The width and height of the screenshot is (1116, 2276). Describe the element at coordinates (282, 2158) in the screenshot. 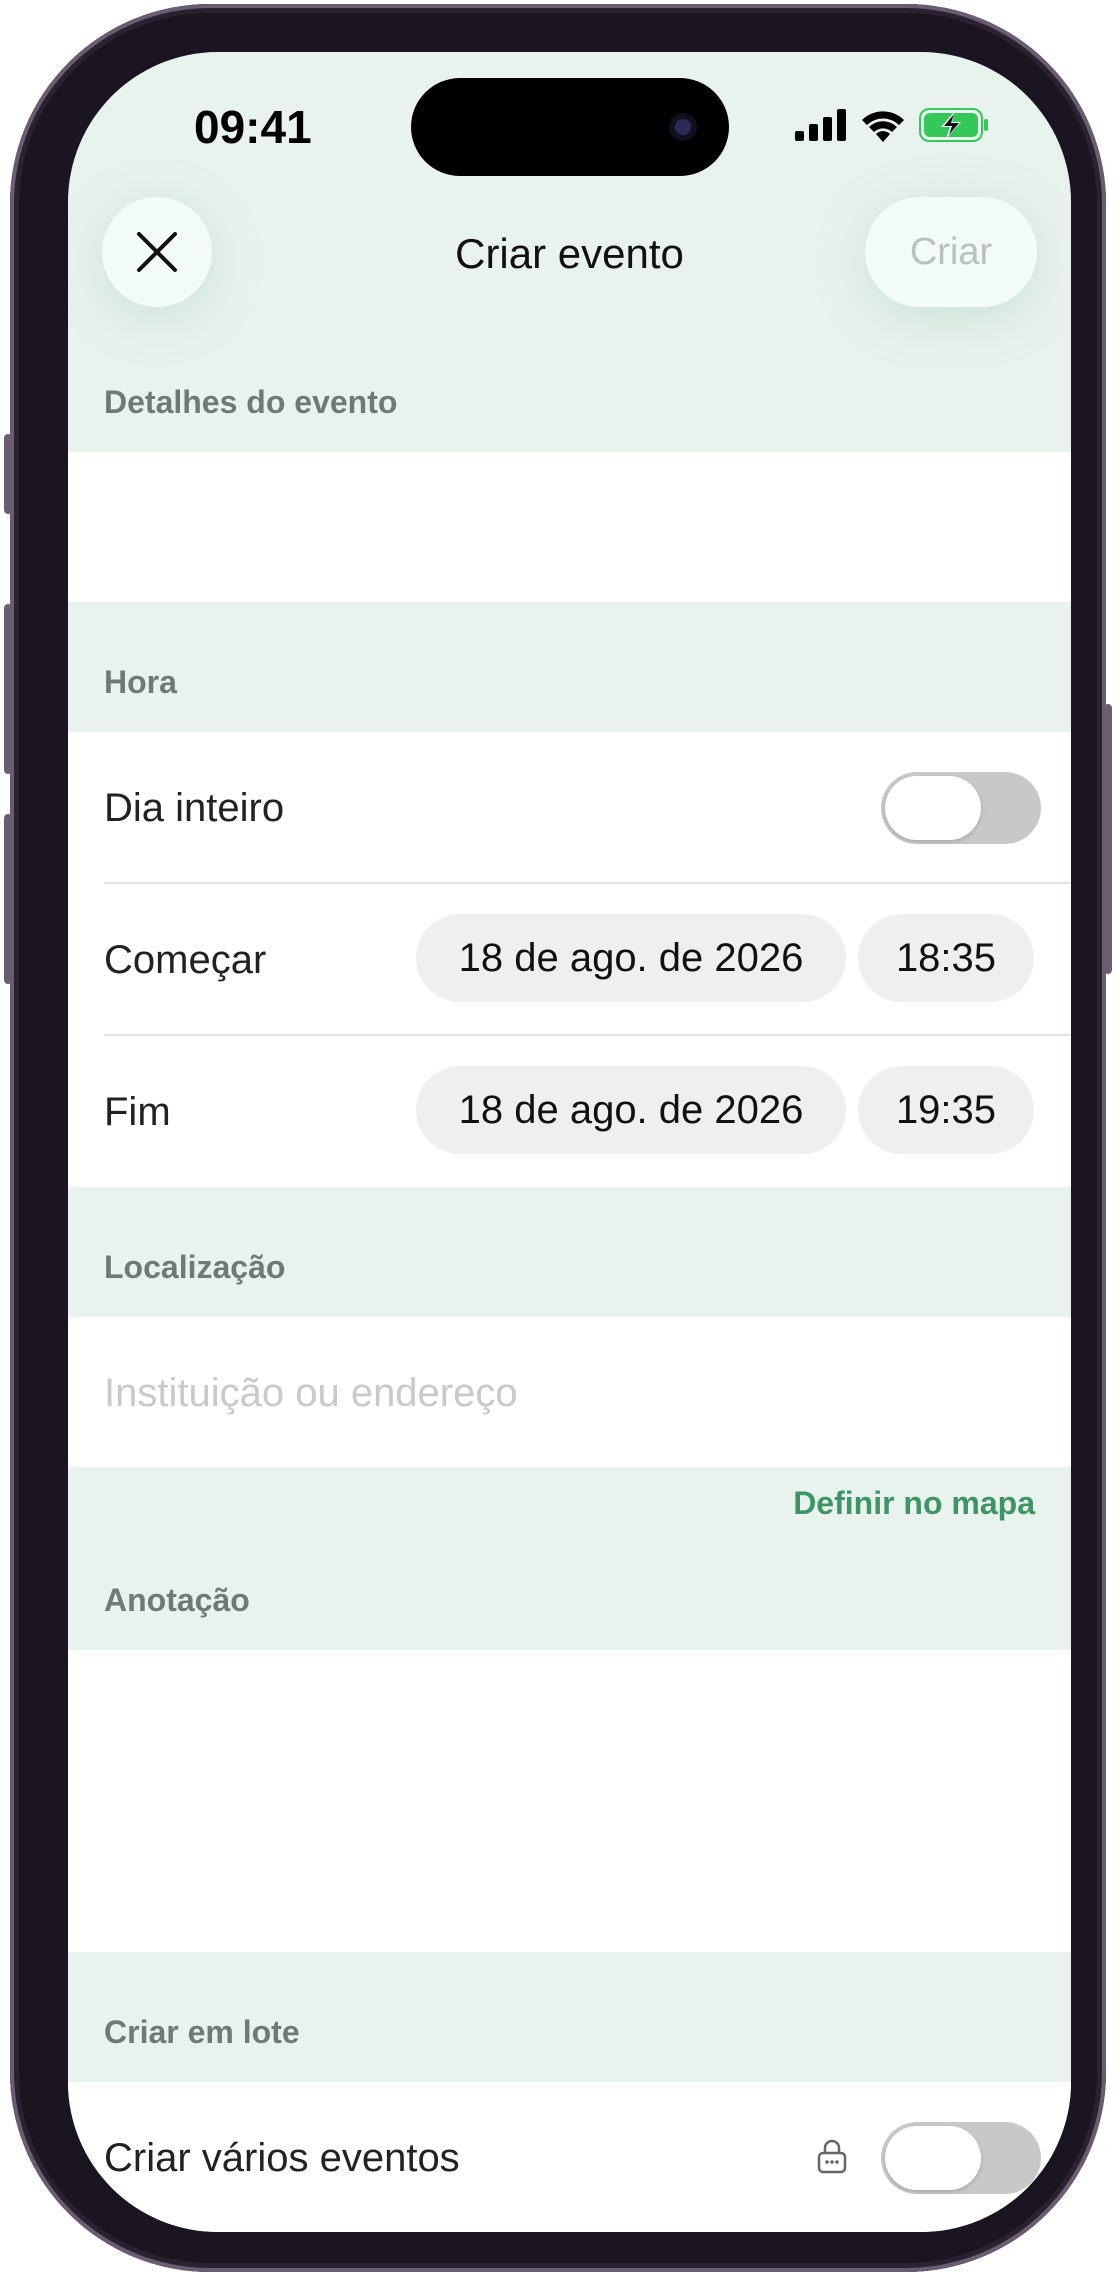

I see `multi-events-label: Criar vários eventos` at that location.